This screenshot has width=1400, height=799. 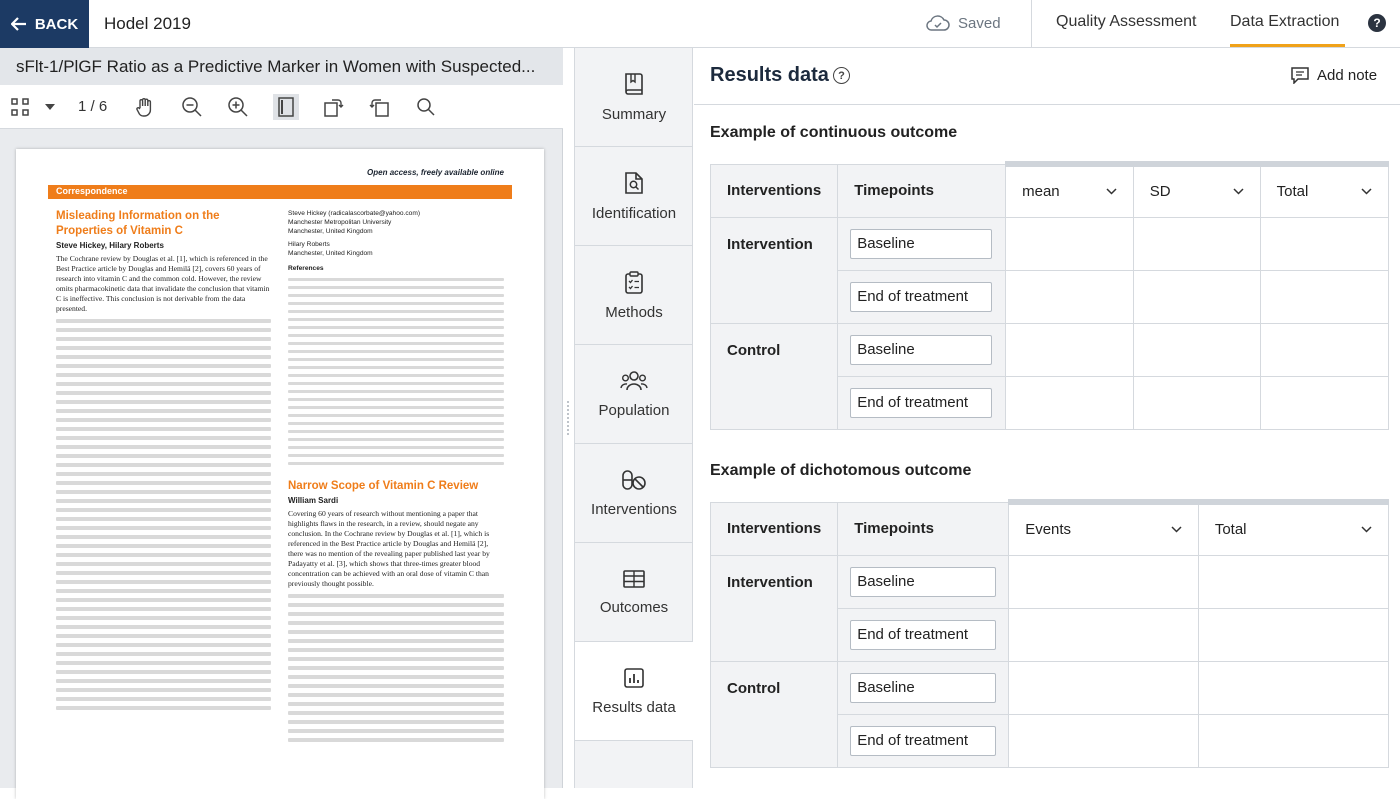 What do you see at coordinates (774, 608) in the screenshot?
I see `arm-label: Intervention` at bounding box center [774, 608].